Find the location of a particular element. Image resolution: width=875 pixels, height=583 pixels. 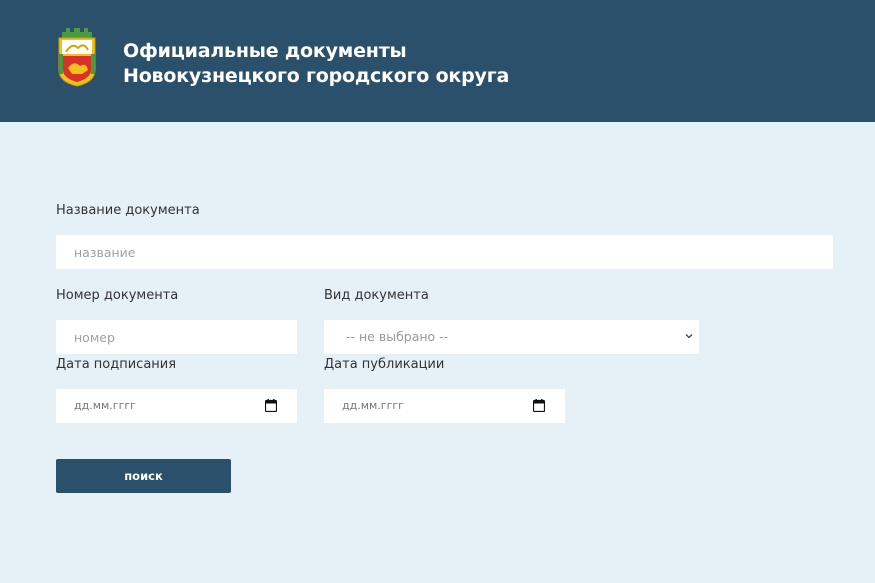

sign-date-placeholder: дд.мм.гггг is located at coordinates (105, 405).